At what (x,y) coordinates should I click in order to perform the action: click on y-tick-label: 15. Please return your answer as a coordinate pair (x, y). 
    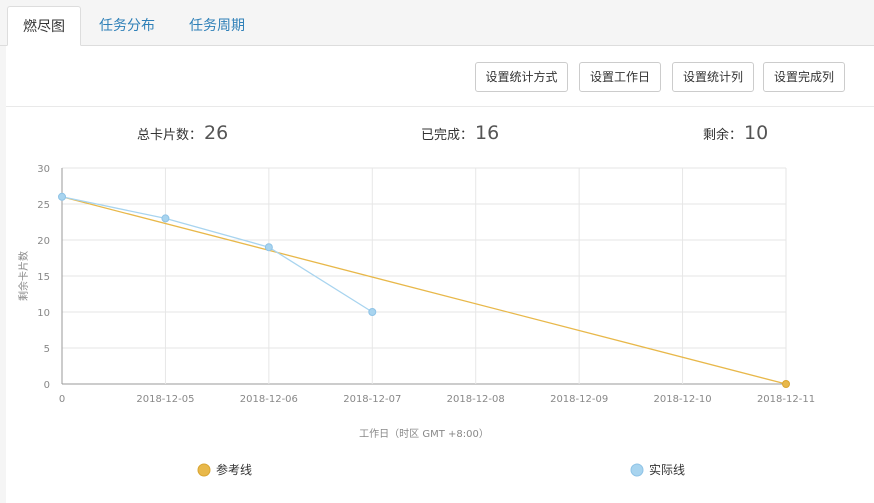
    Looking at the image, I should click on (43, 277).